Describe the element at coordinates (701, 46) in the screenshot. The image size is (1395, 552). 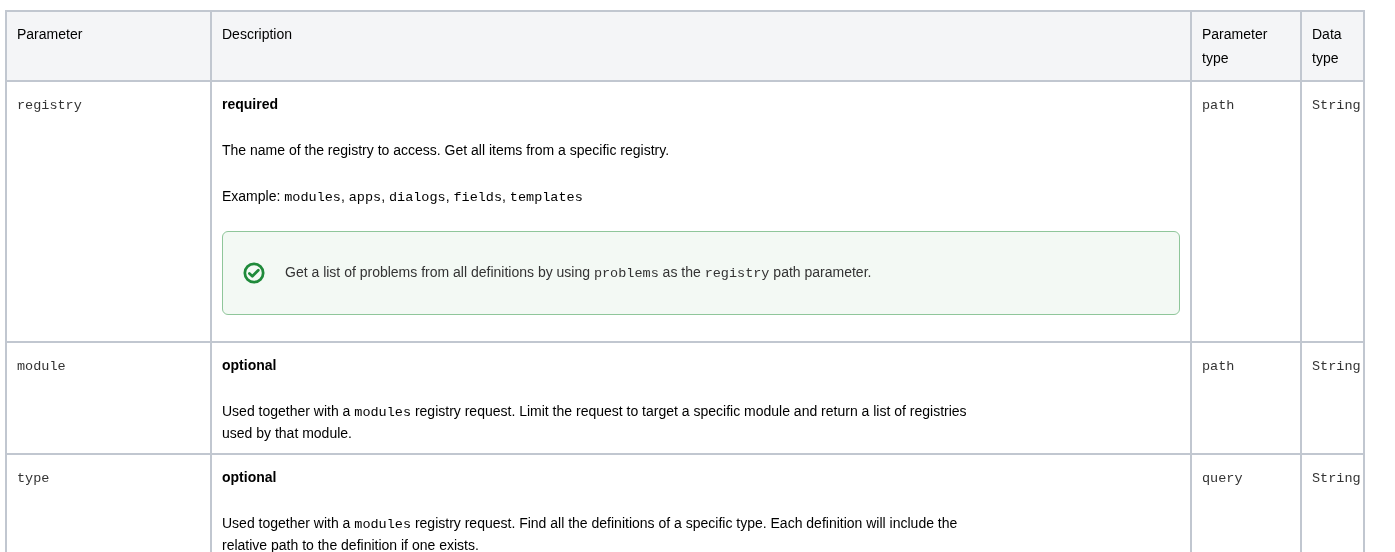
I see `column-header: Description` at that location.